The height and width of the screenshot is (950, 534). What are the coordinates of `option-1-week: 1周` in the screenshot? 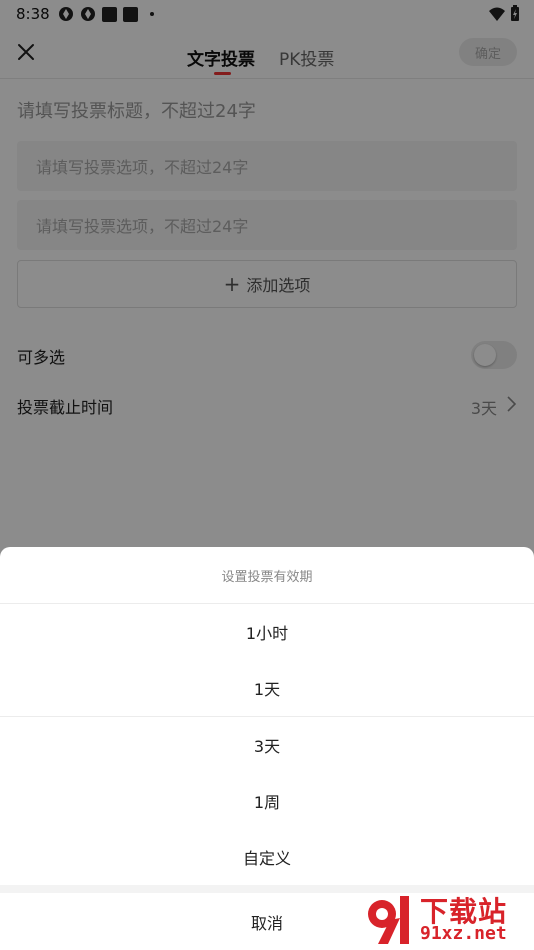 It's located at (267, 801).